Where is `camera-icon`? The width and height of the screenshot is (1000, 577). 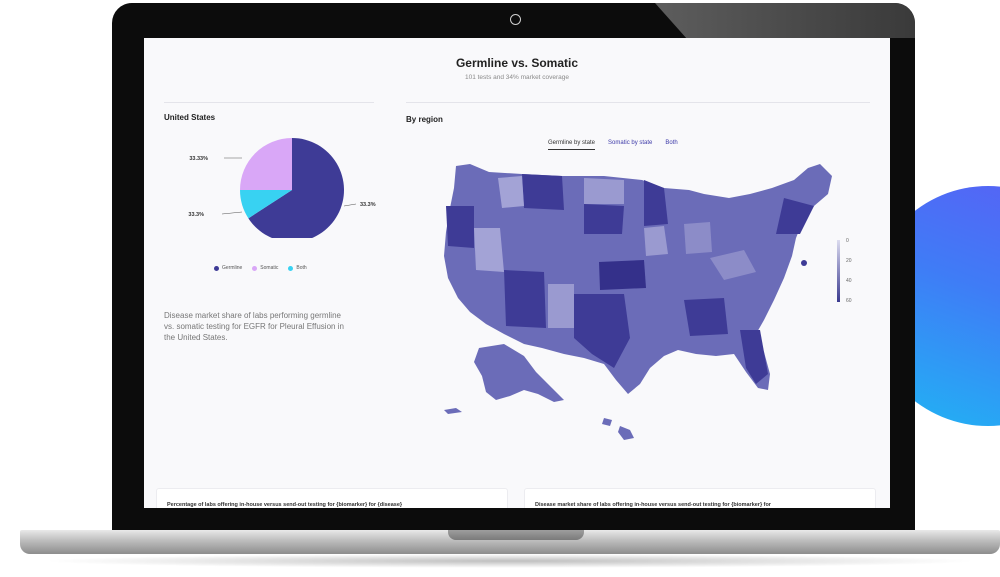
camera-icon is located at coordinates (515, 19).